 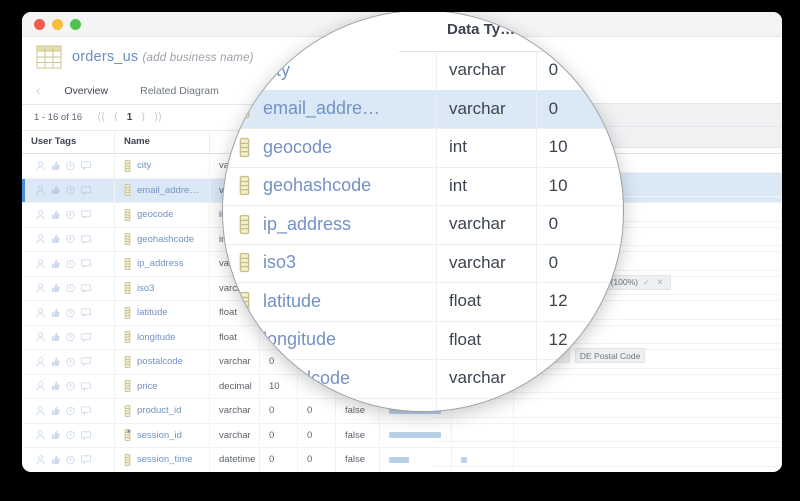 What do you see at coordinates (162, 166) in the screenshot?
I see `cell-name: city` at bounding box center [162, 166].